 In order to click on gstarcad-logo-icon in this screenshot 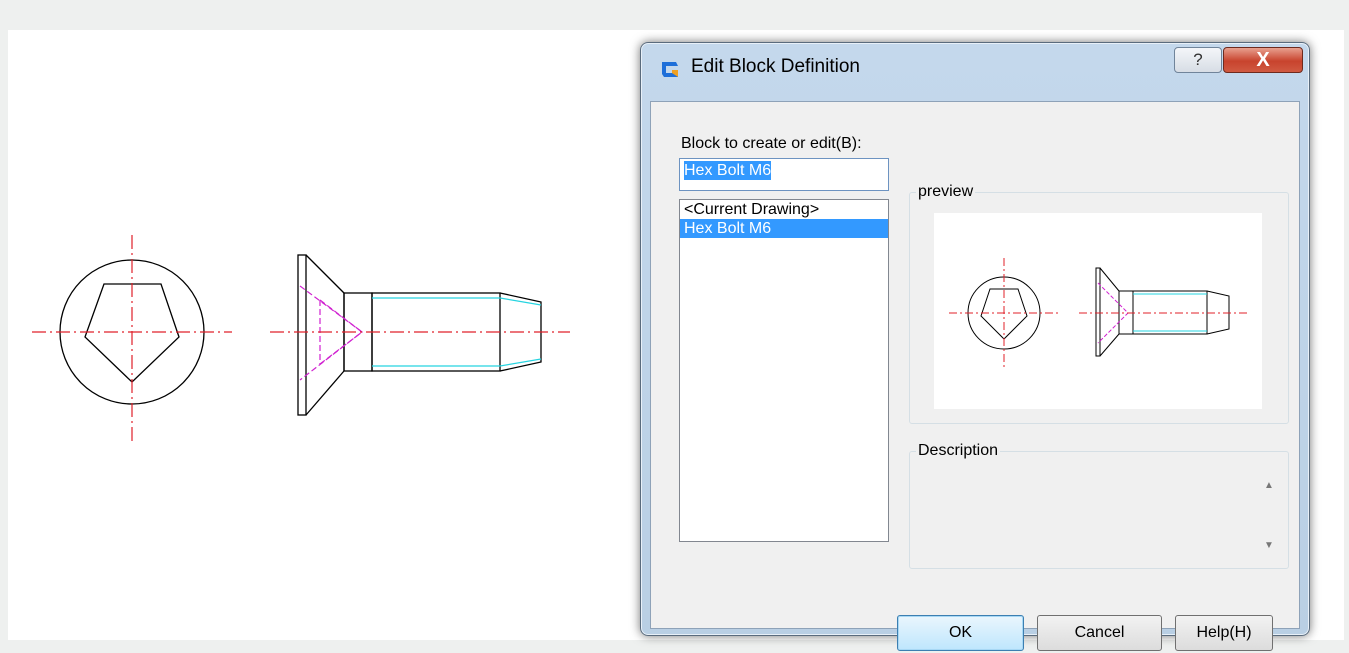, I will do `click(670, 69)`.